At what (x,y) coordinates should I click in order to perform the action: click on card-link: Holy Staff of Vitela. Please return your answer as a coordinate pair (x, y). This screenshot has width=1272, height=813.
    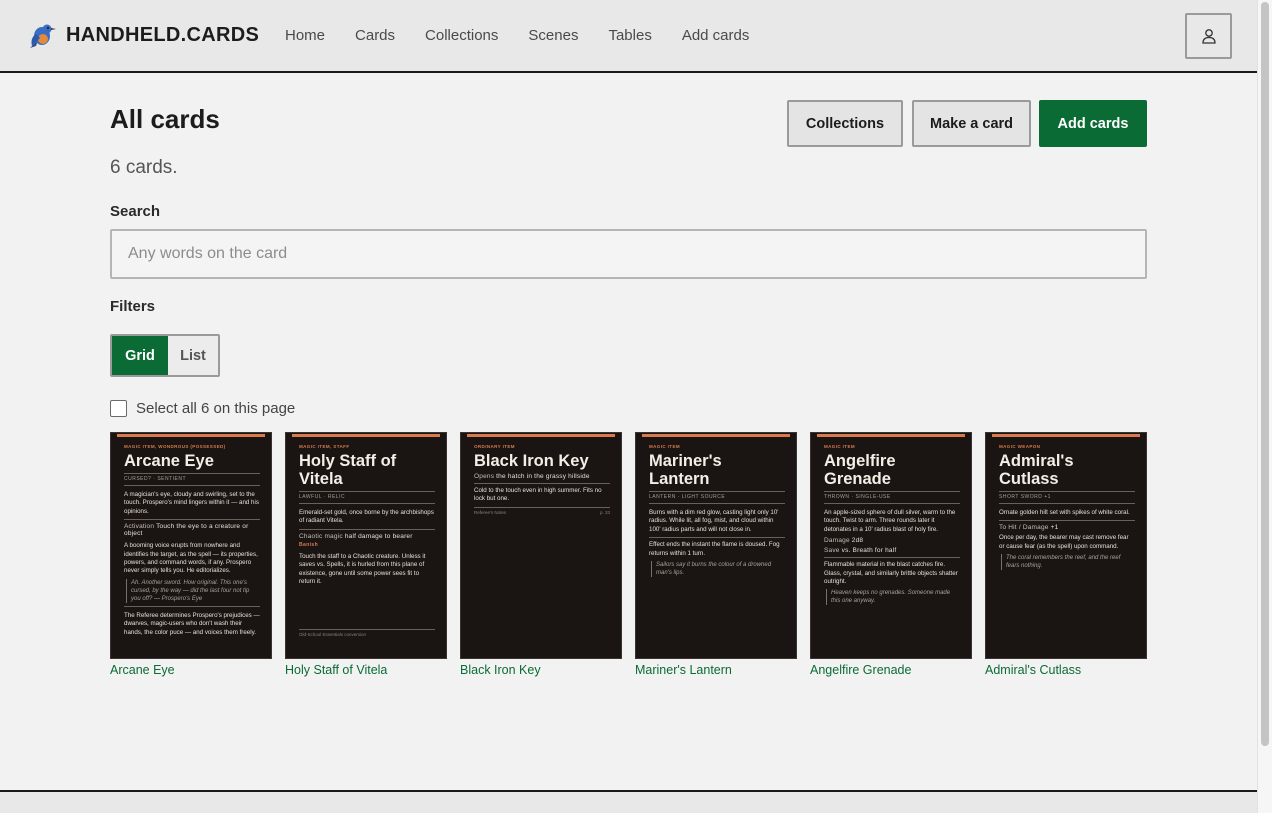
    Looking at the image, I should click on (336, 670).